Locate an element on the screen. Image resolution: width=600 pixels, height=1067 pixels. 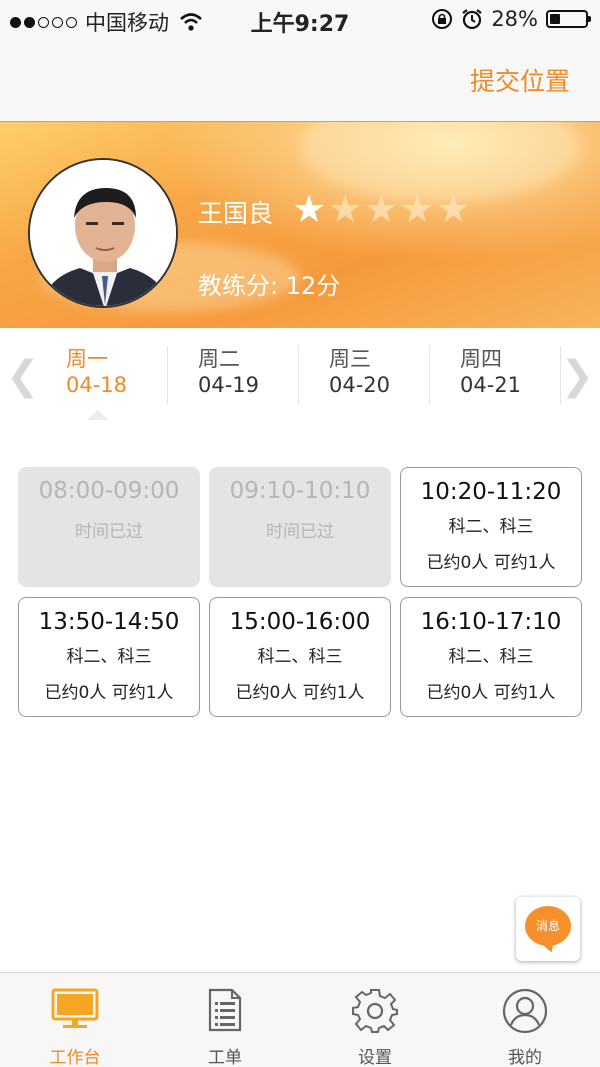
time-slot: 15:00-16:00 科二、科三 已约0人 可约1人 is located at coordinates (300, 657).